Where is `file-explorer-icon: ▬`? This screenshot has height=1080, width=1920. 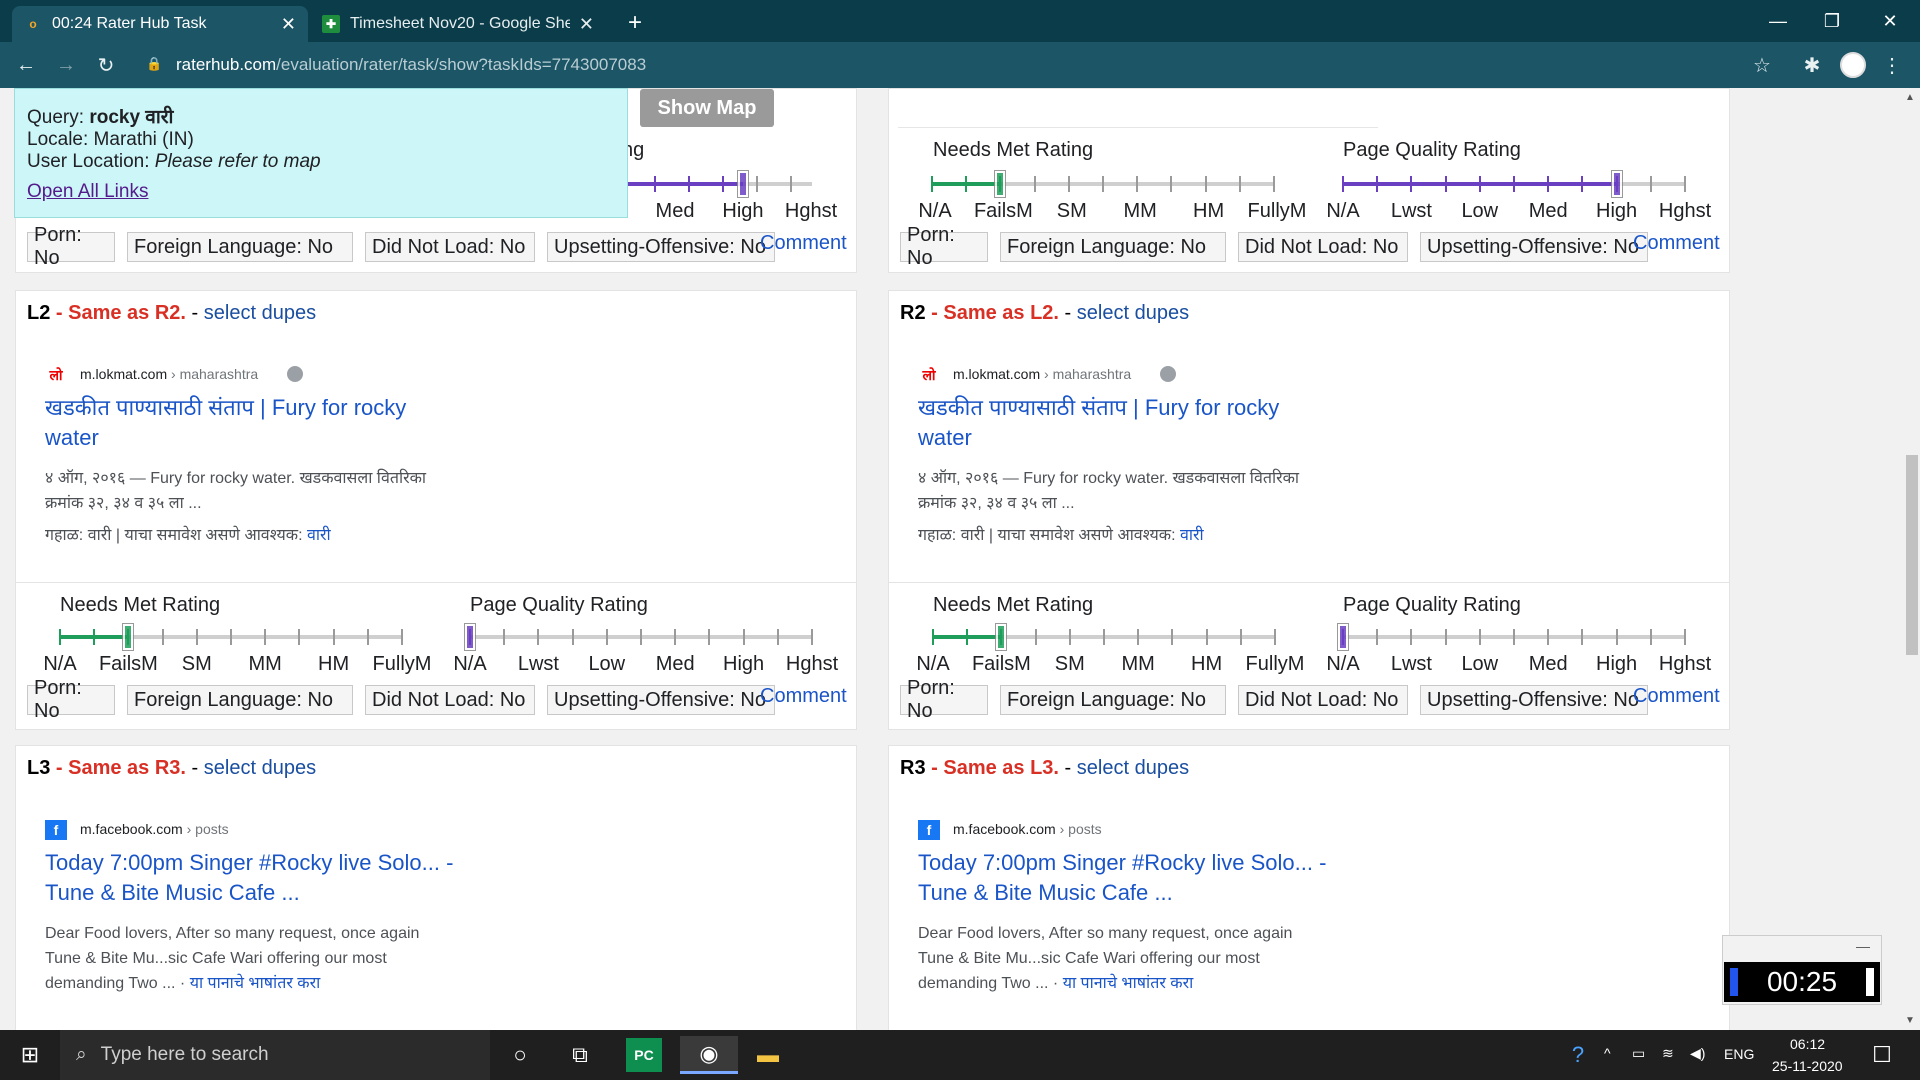 file-explorer-icon: ▬ is located at coordinates (768, 1055).